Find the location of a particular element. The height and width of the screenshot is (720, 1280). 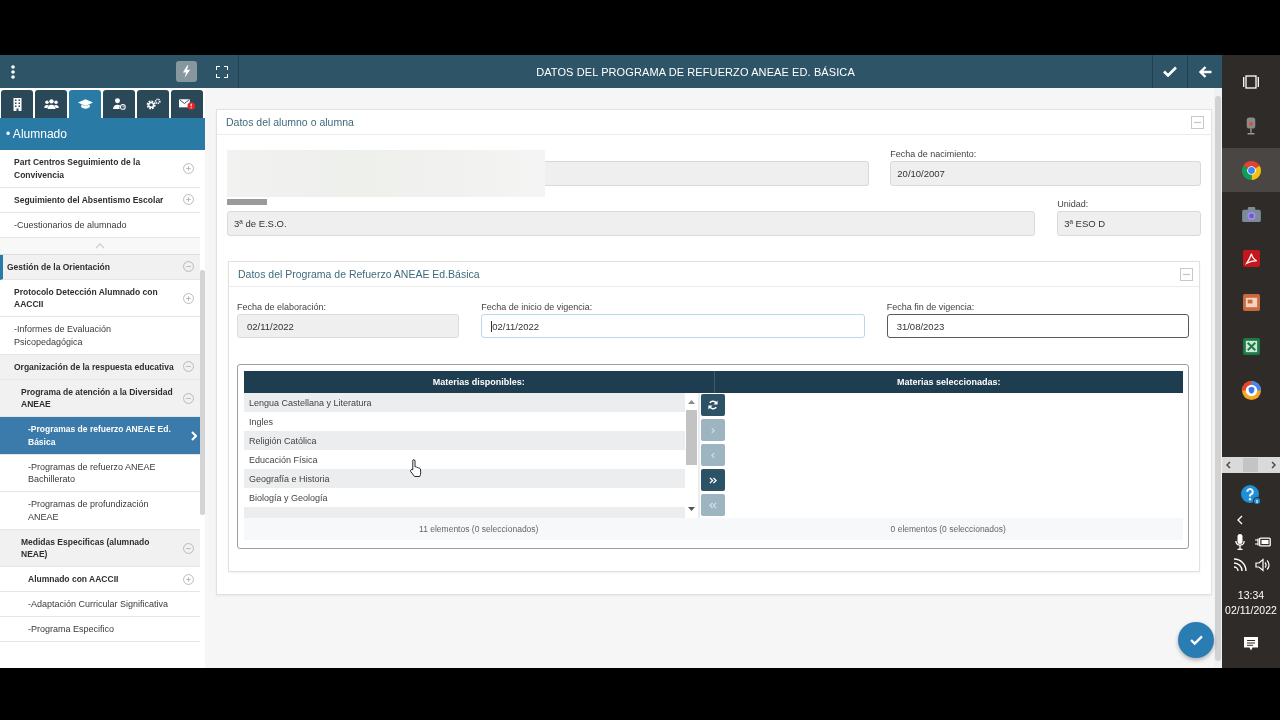

input-field: 20/10/2007 is located at coordinates (1045, 173).